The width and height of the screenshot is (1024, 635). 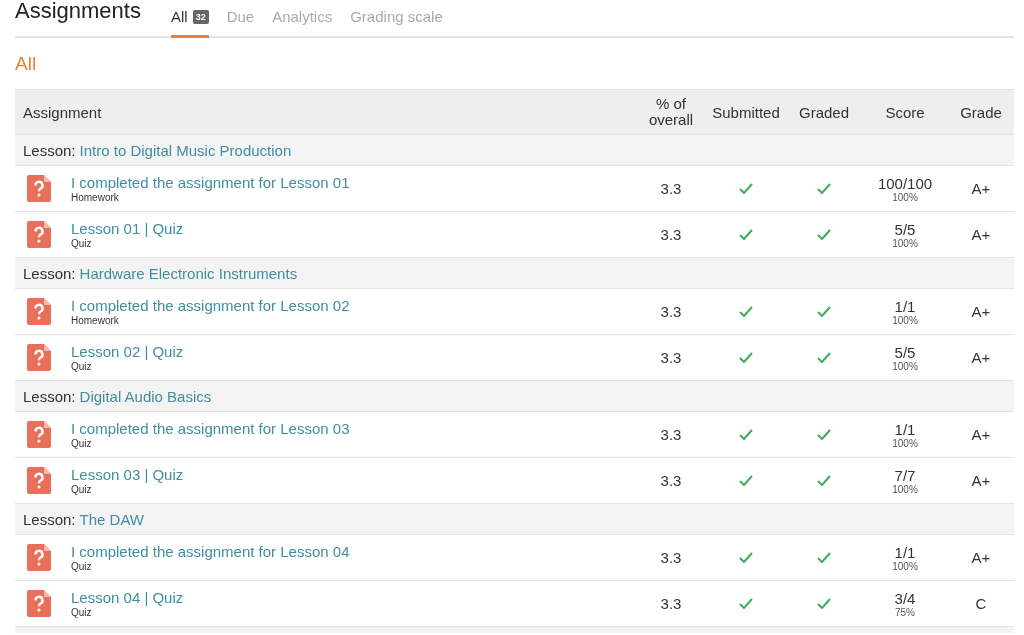 I want to click on assignment-link: Lesson 02 | Quiz, so click(x=127, y=351).